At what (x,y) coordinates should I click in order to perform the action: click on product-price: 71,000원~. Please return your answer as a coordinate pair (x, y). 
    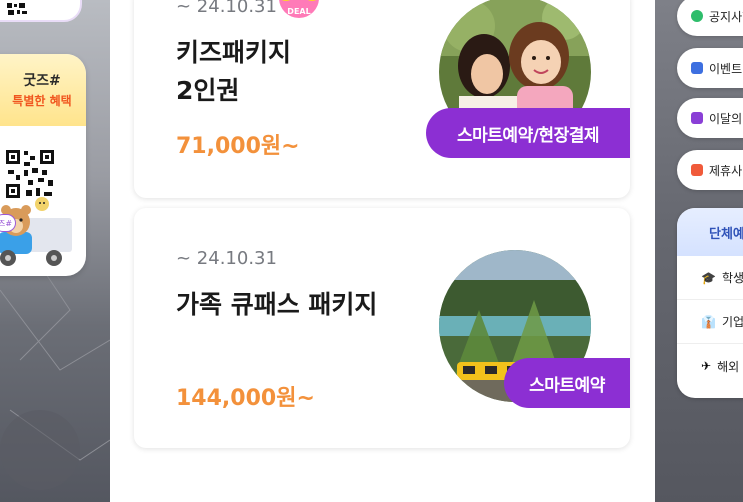
    Looking at the image, I should click on (238, 146).